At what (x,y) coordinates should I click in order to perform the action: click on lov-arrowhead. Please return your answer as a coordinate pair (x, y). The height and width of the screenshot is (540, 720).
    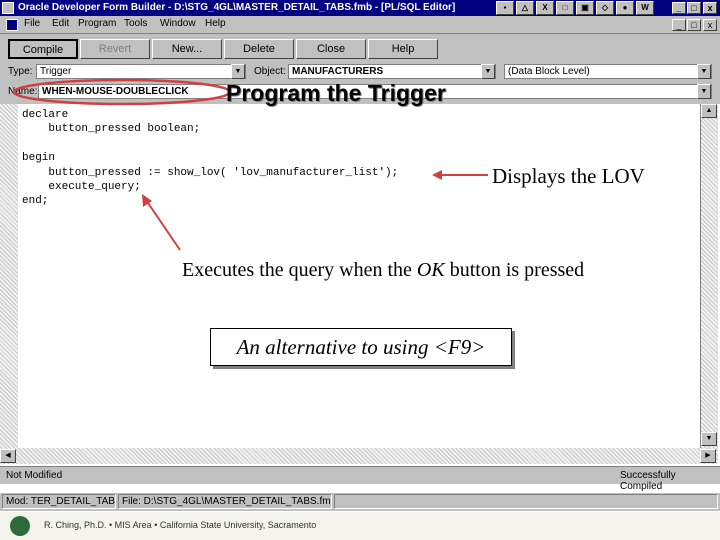
    Looking at the image, I should click on (437, 175).